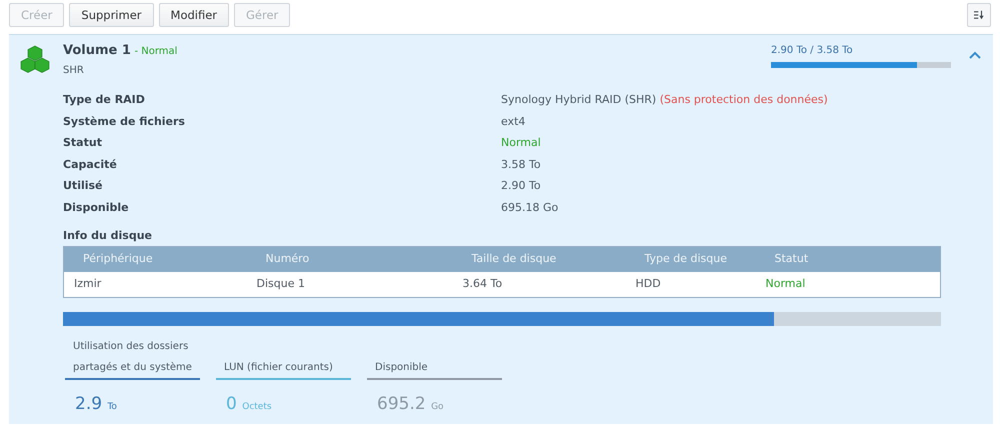 The image size is (1000, 439). Describe the element at coordinates (83, 186) in the screenshot. I see `property-label: Utilisé` at that location.